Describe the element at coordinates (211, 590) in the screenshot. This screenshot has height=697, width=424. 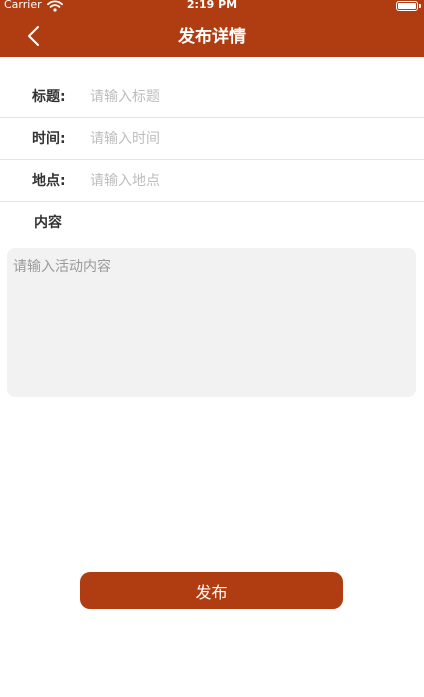
I see `publish-button: 发布` at that location.